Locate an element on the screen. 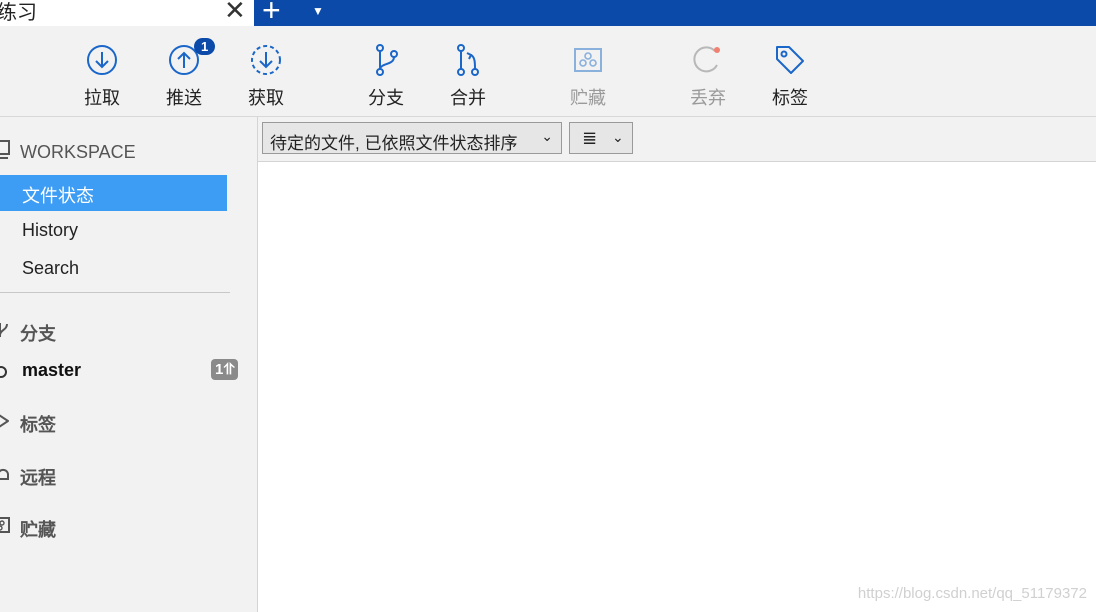 The image size is (1096, 612). discard-button: 丢弃 is located at coordinates (708, 71).